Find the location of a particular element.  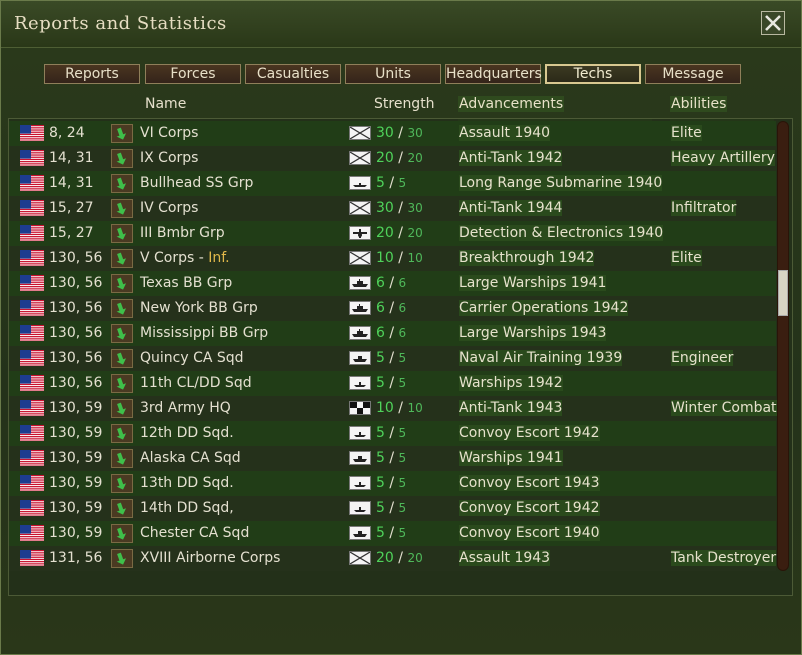

advancement-text: Naval Air Training 1939 is located at coordinates (541, 358).